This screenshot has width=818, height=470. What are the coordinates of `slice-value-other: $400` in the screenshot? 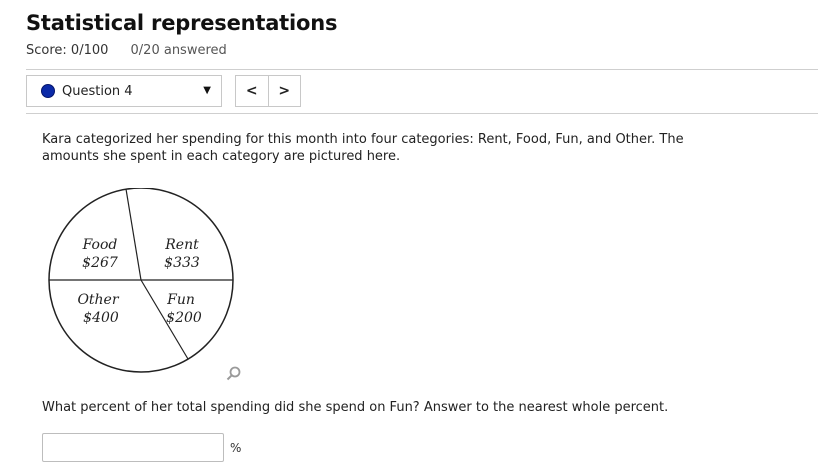 It's located at (101, 318).